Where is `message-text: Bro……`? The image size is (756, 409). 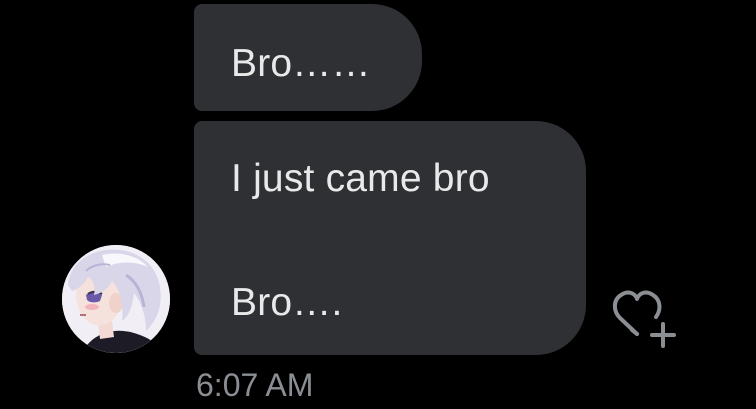
message-text: Bro…… is located at coordinates (301, 63).